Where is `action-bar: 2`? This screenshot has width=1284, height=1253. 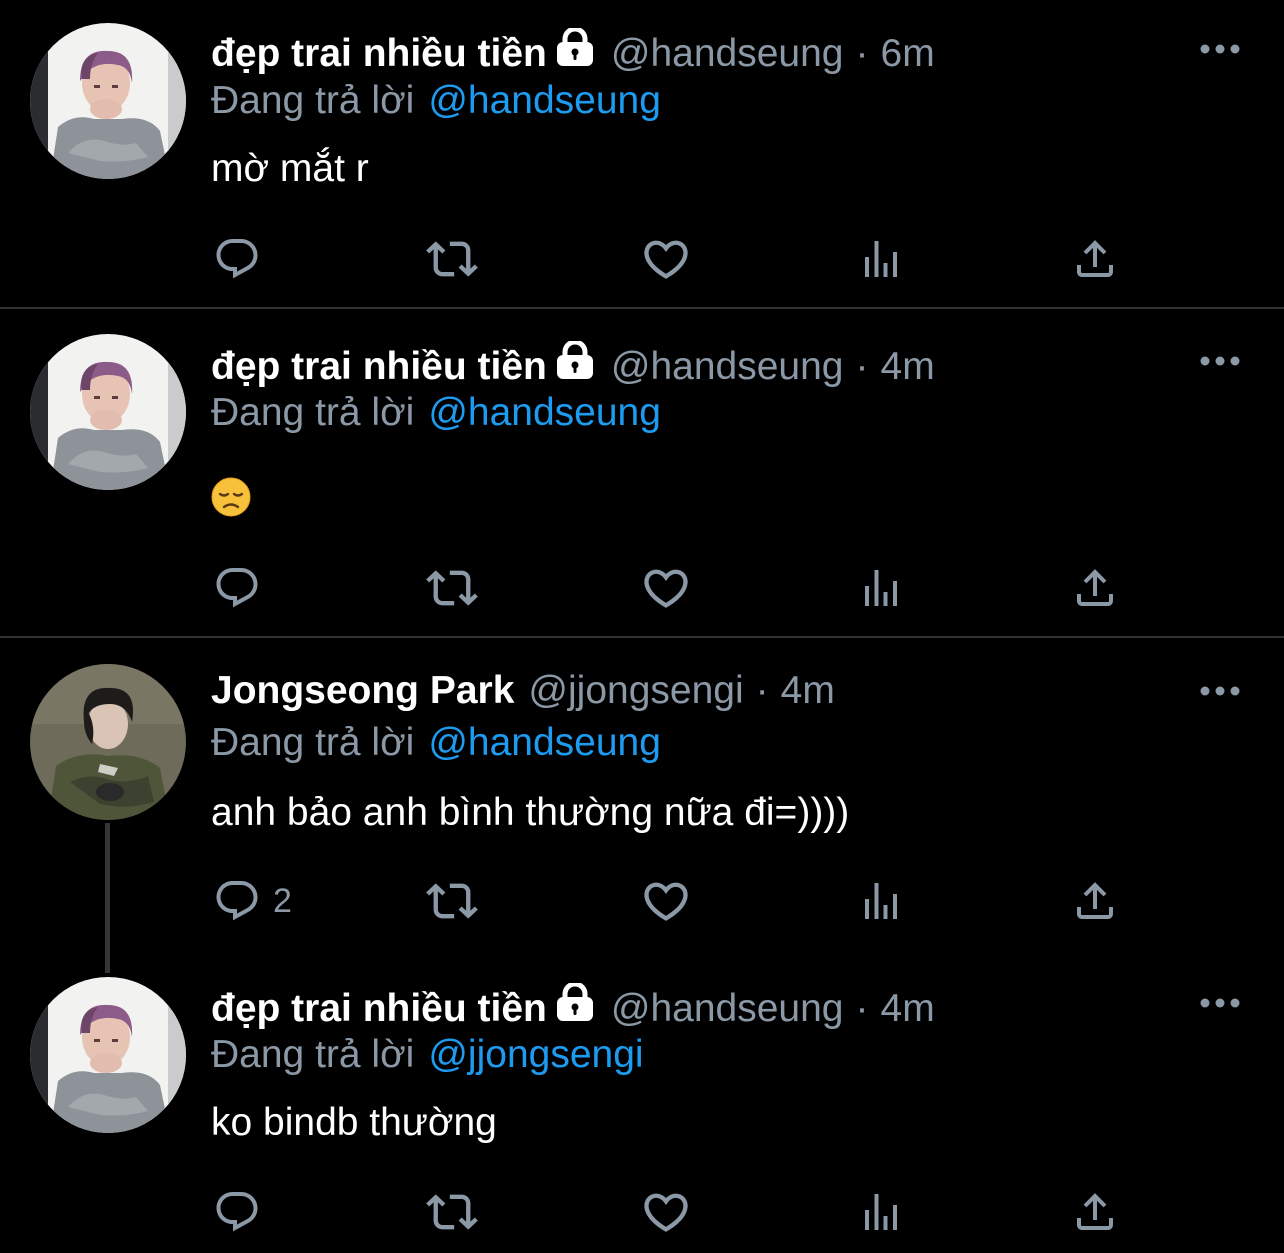
action-bar: 2 is located at coordinates (642, 901).